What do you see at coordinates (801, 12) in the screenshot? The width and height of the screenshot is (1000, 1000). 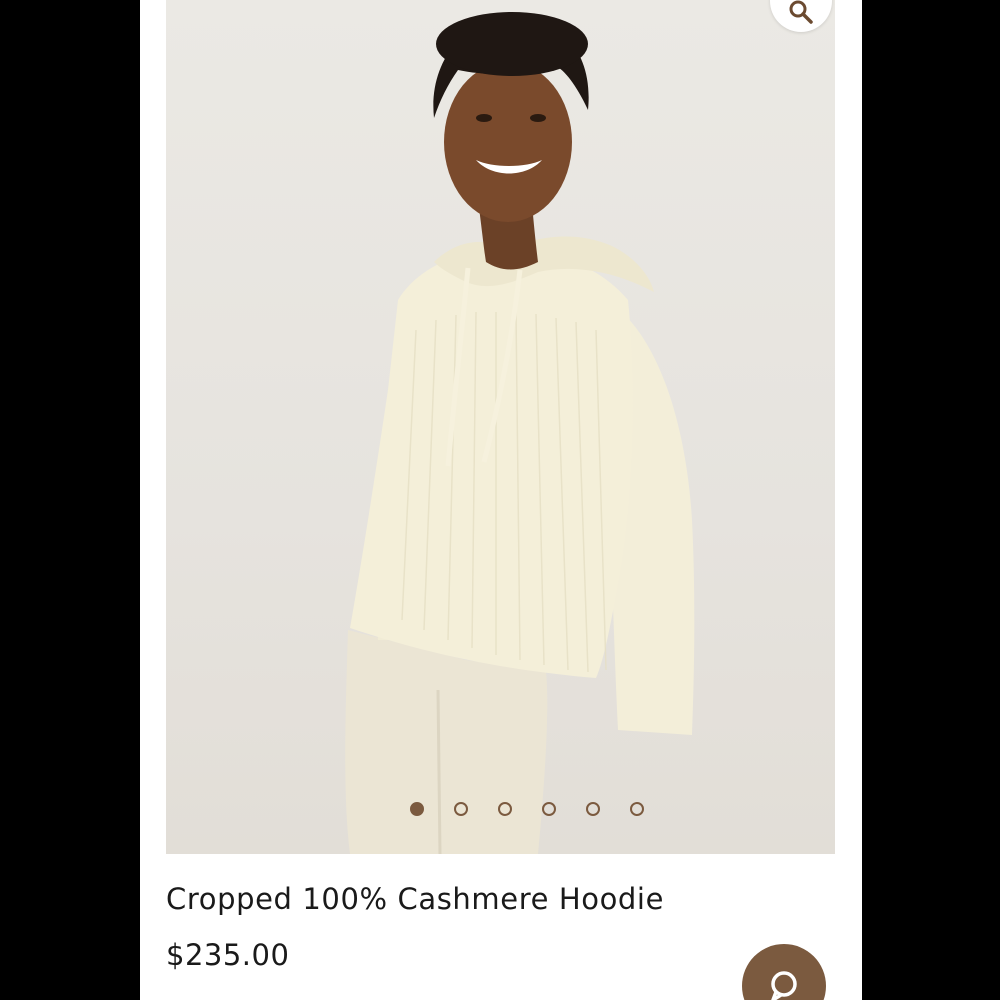 I see `magnifier-icon` at bounding box center [801, 12].